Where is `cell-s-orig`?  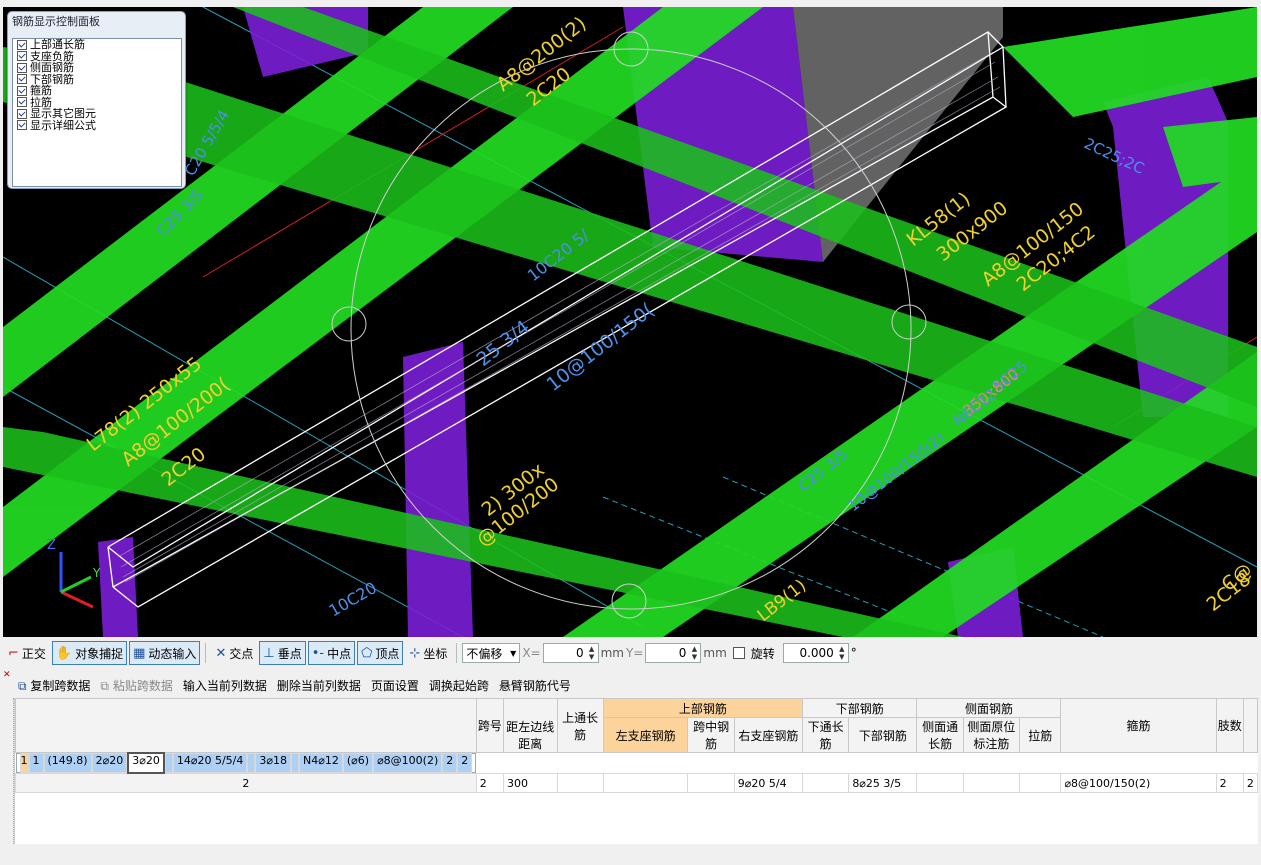
cell-s-orig is located at coordinates (991, 783).